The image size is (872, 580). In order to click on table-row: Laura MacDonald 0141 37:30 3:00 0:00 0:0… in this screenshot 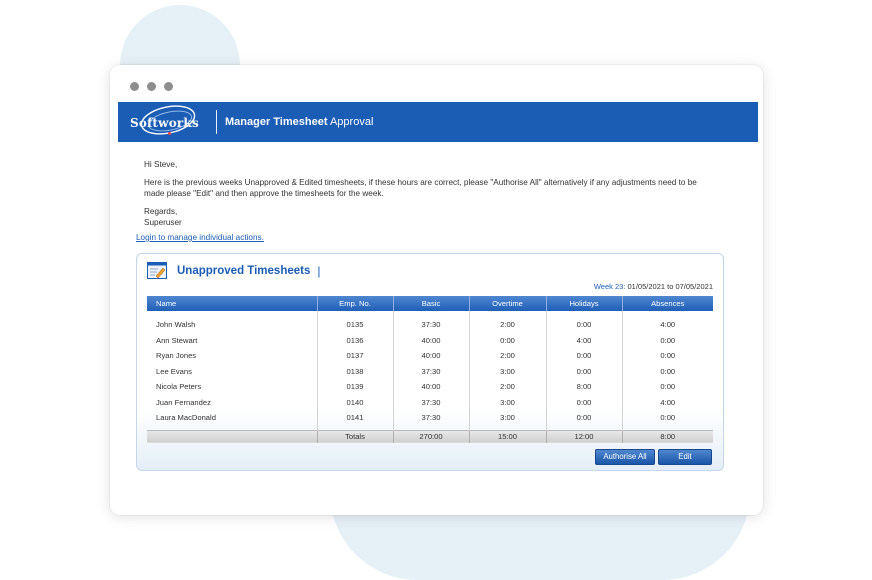, I will do `click(430, 420)`.